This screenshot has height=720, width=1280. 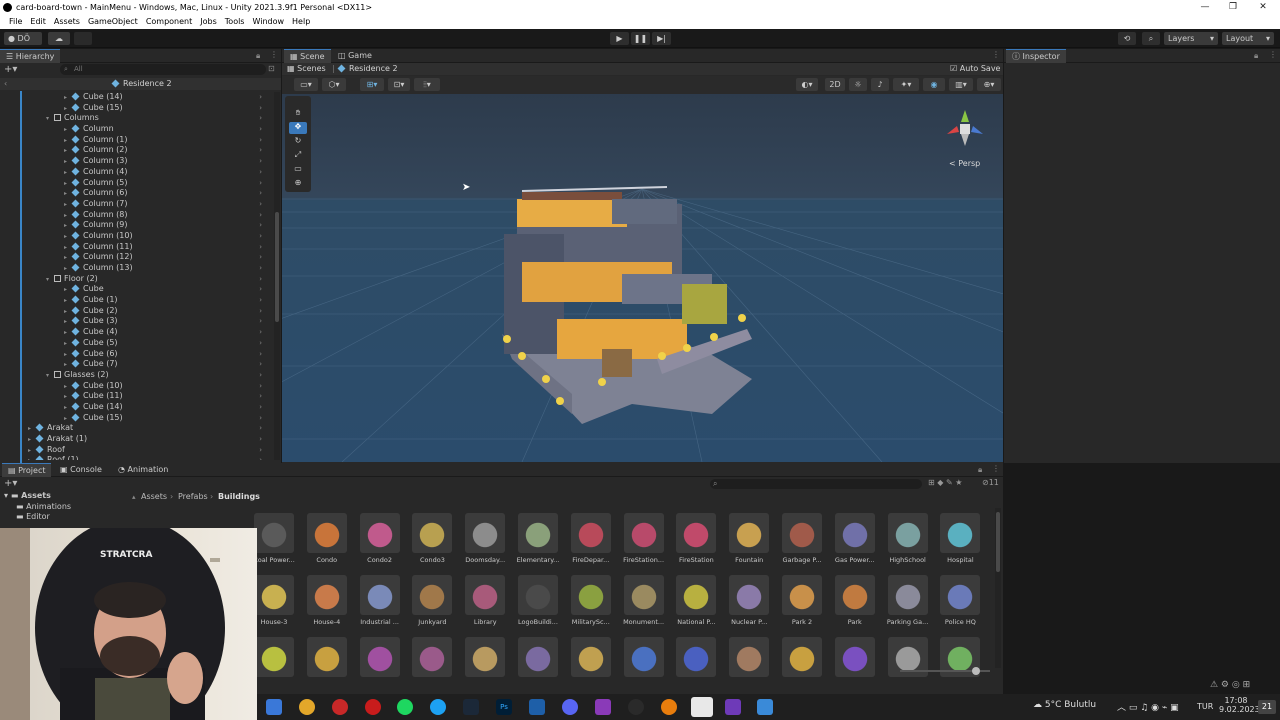 I want to click on scale-tool-icon: ⤢, so click(x=298, y=156).